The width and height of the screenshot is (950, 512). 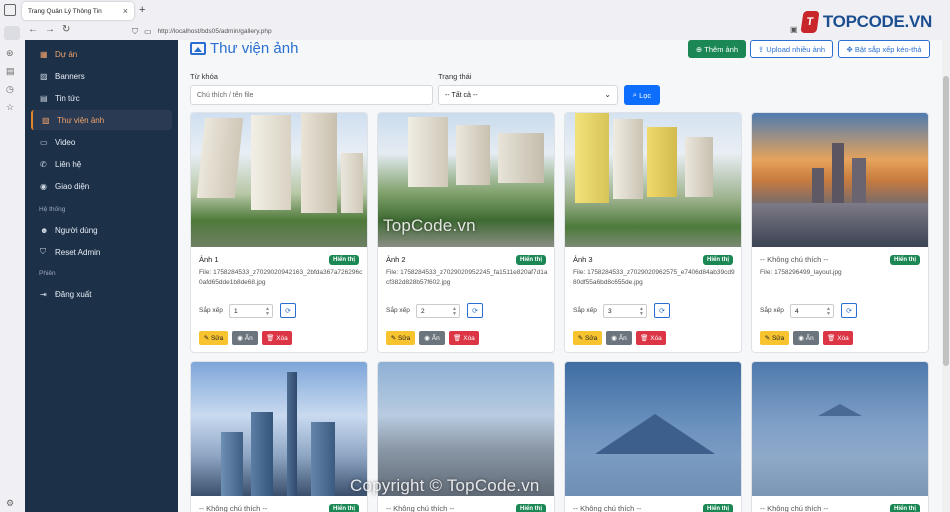 What do you see at coordinates (528, 95) in the screenshot?
I see `status-select: -- Tất cả -- ⌄` at bounding box center [528, 95].